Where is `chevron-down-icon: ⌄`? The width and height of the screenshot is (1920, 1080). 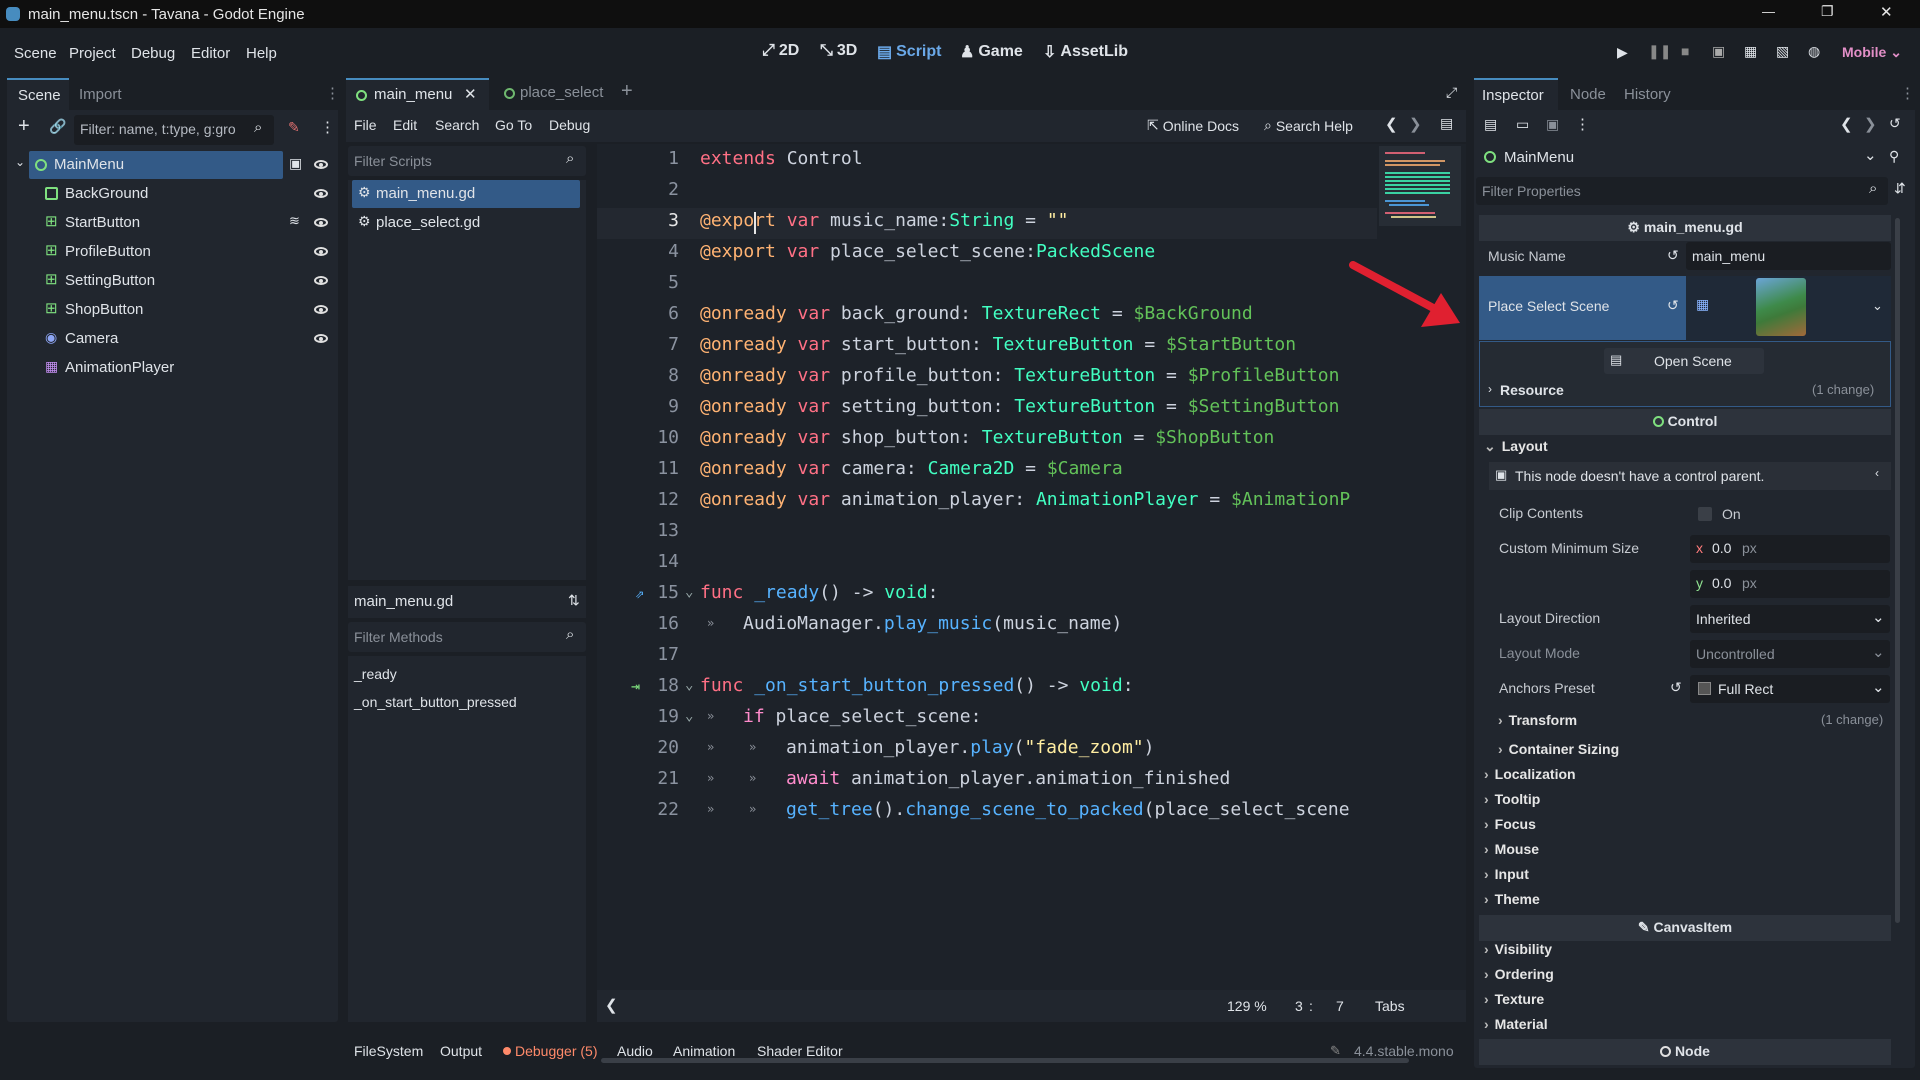
chevron-down-icon: ⌄ is located at coordinates (1877, 306).